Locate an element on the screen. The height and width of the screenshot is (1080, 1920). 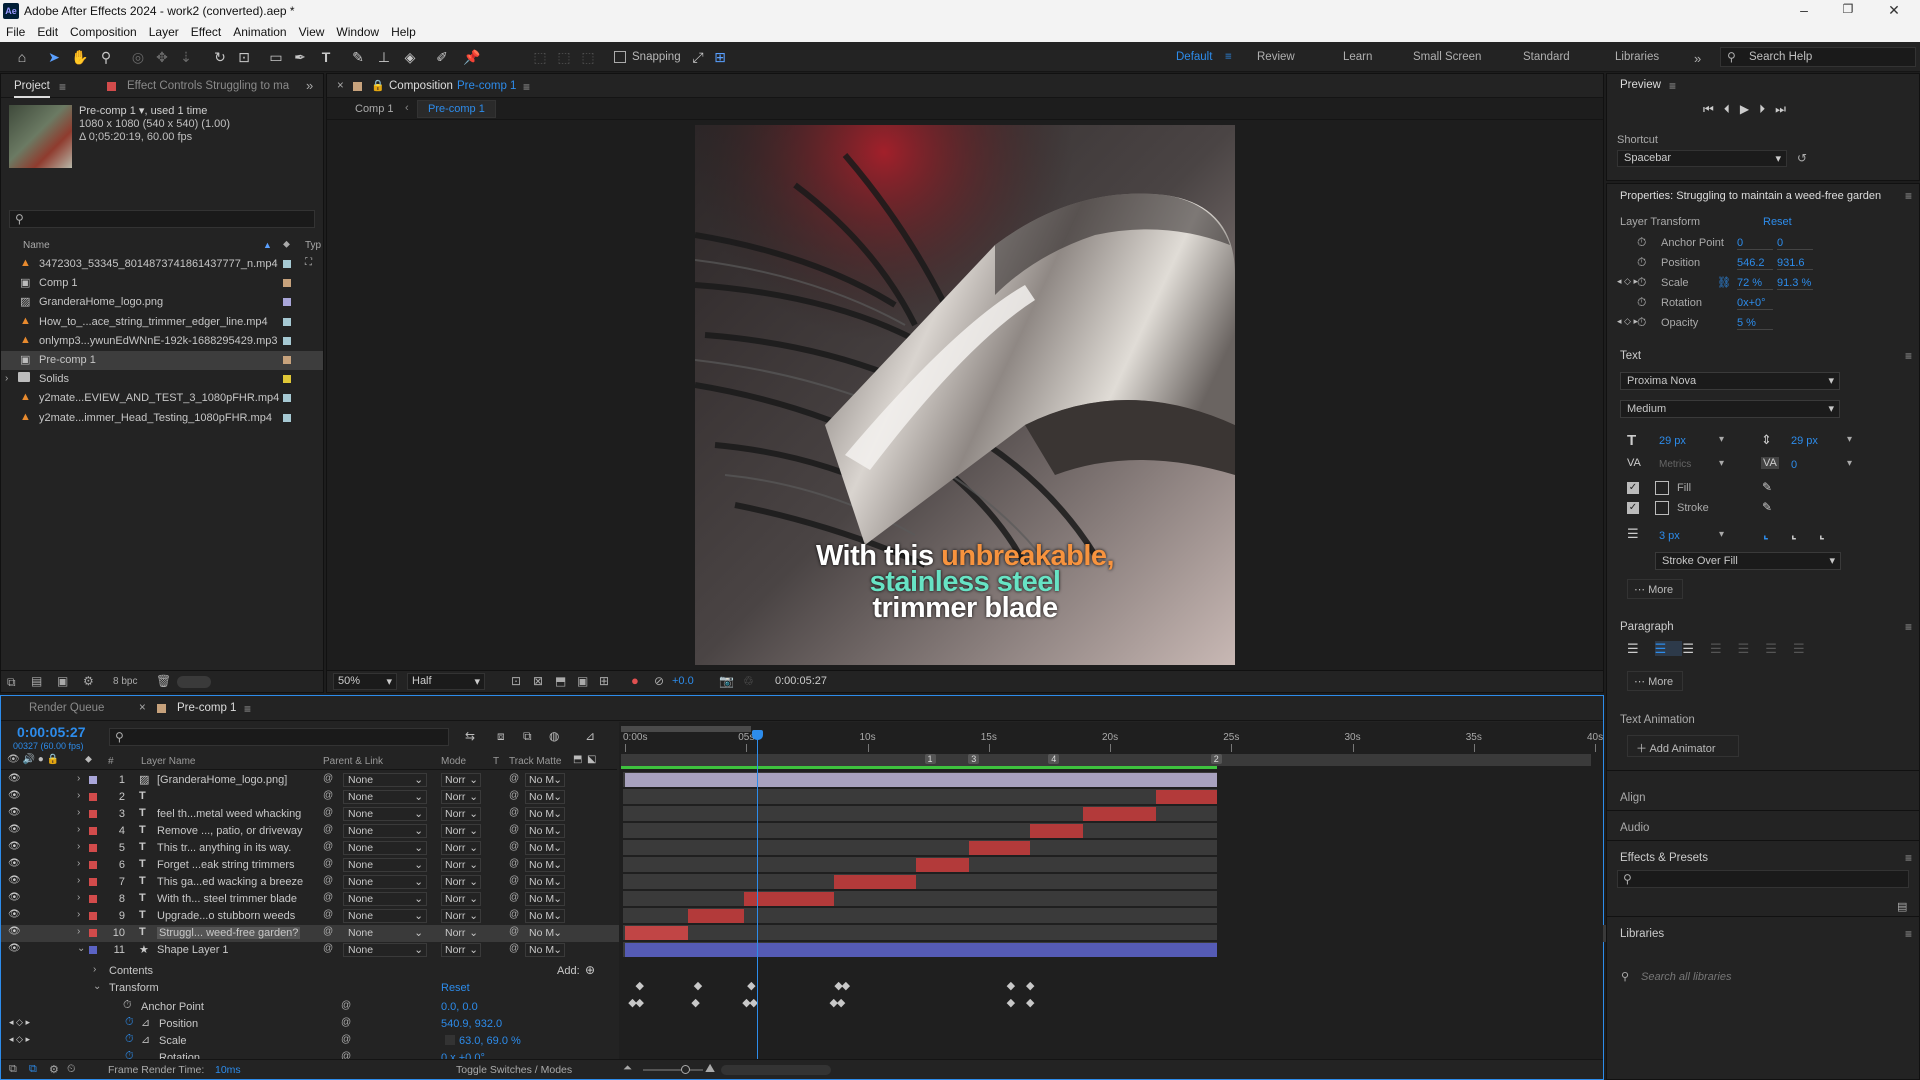
constrain-proportions-icon is located at coordinates (450, 1040).